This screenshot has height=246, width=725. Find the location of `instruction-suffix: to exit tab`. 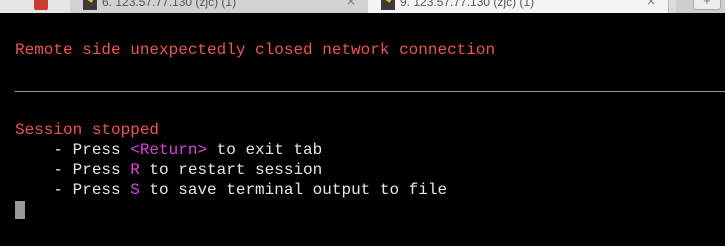

instruction-suffix: to exit tab is located at coordinates (265, 150).